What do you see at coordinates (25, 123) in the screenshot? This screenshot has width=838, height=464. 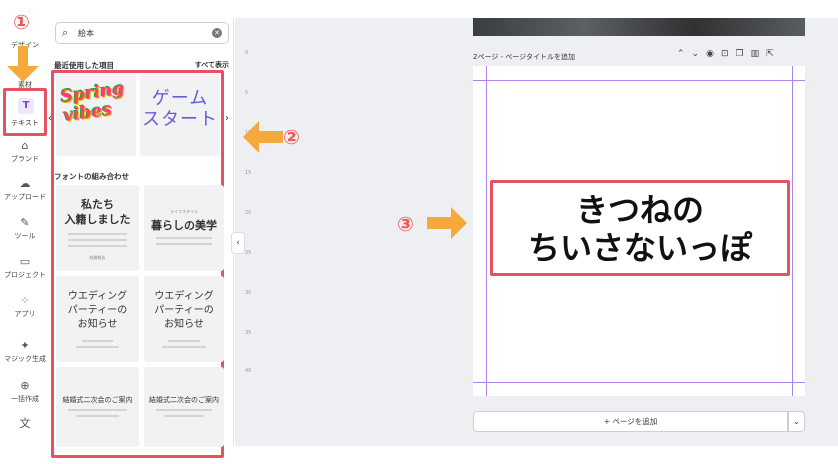 I see `rail-item-label: テキスト` at bounding box center [25, 123].